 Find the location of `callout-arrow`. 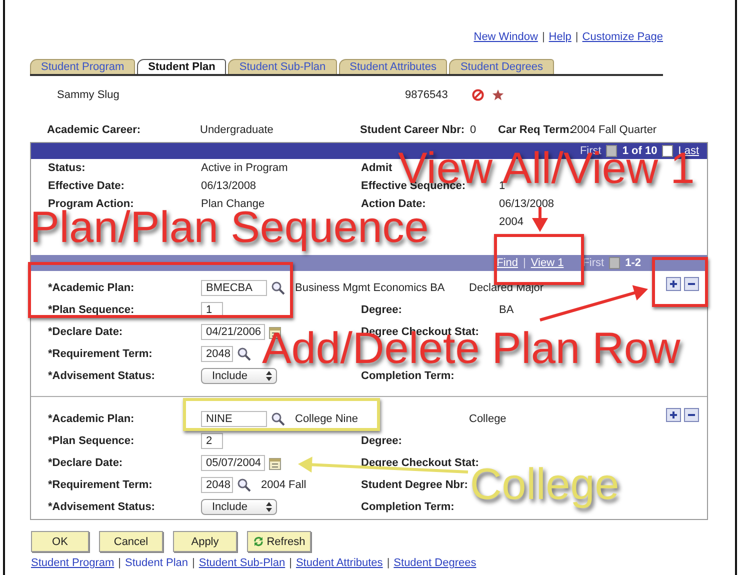

callout-arrow is located at coordinates (540, 219).